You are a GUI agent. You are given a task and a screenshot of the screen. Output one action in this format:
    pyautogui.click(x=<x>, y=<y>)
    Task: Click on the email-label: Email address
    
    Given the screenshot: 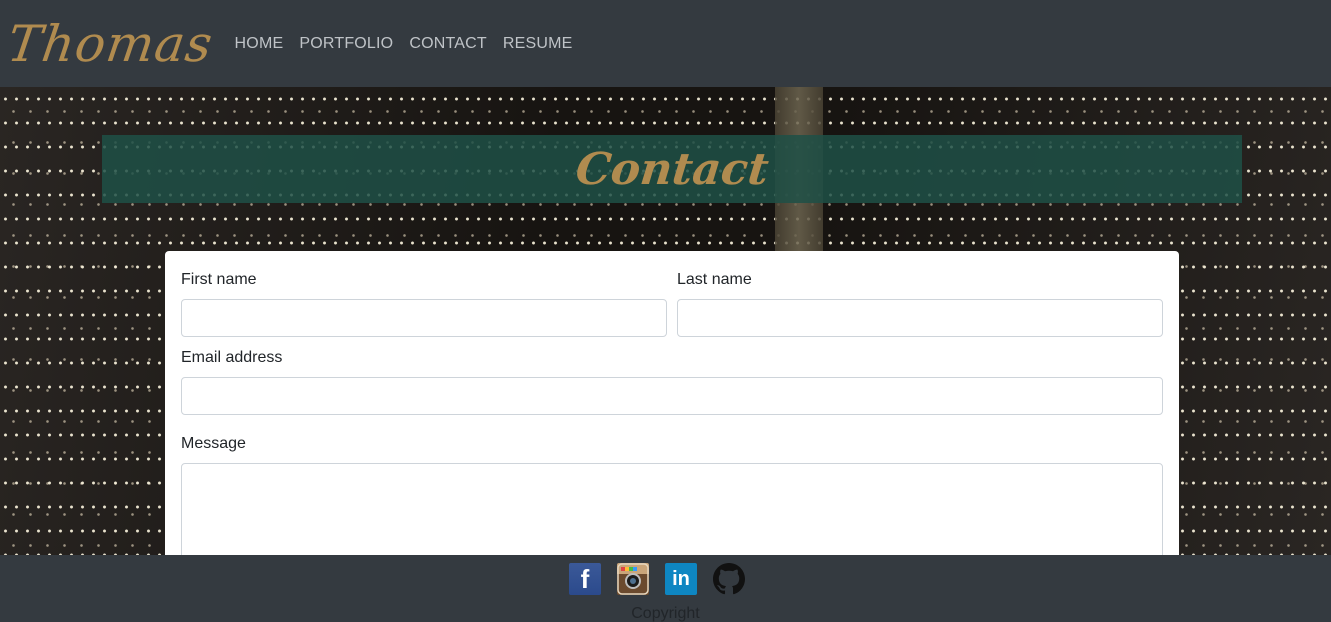 What is the action you would take?
    pyautogui.click(x=232, y=357)
    